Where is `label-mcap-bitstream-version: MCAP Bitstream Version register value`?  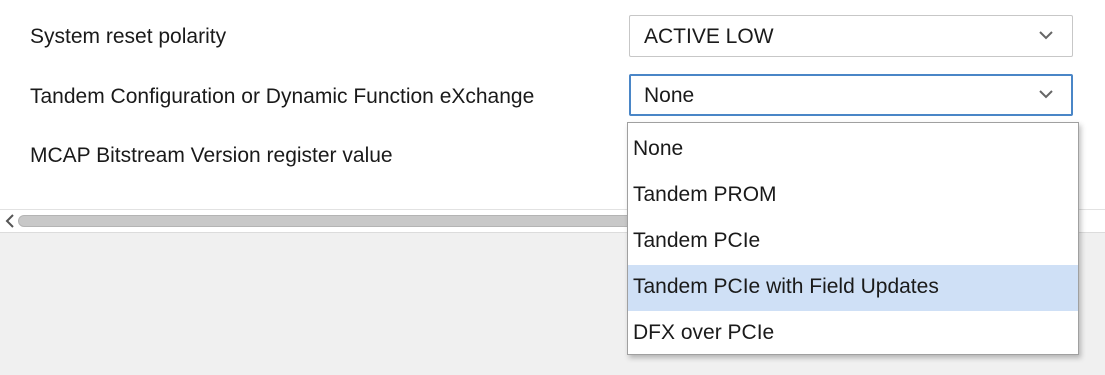
label-mcap-bitstream-version: MCAP Bitstream Version register value is located at coordinates (211, 155).